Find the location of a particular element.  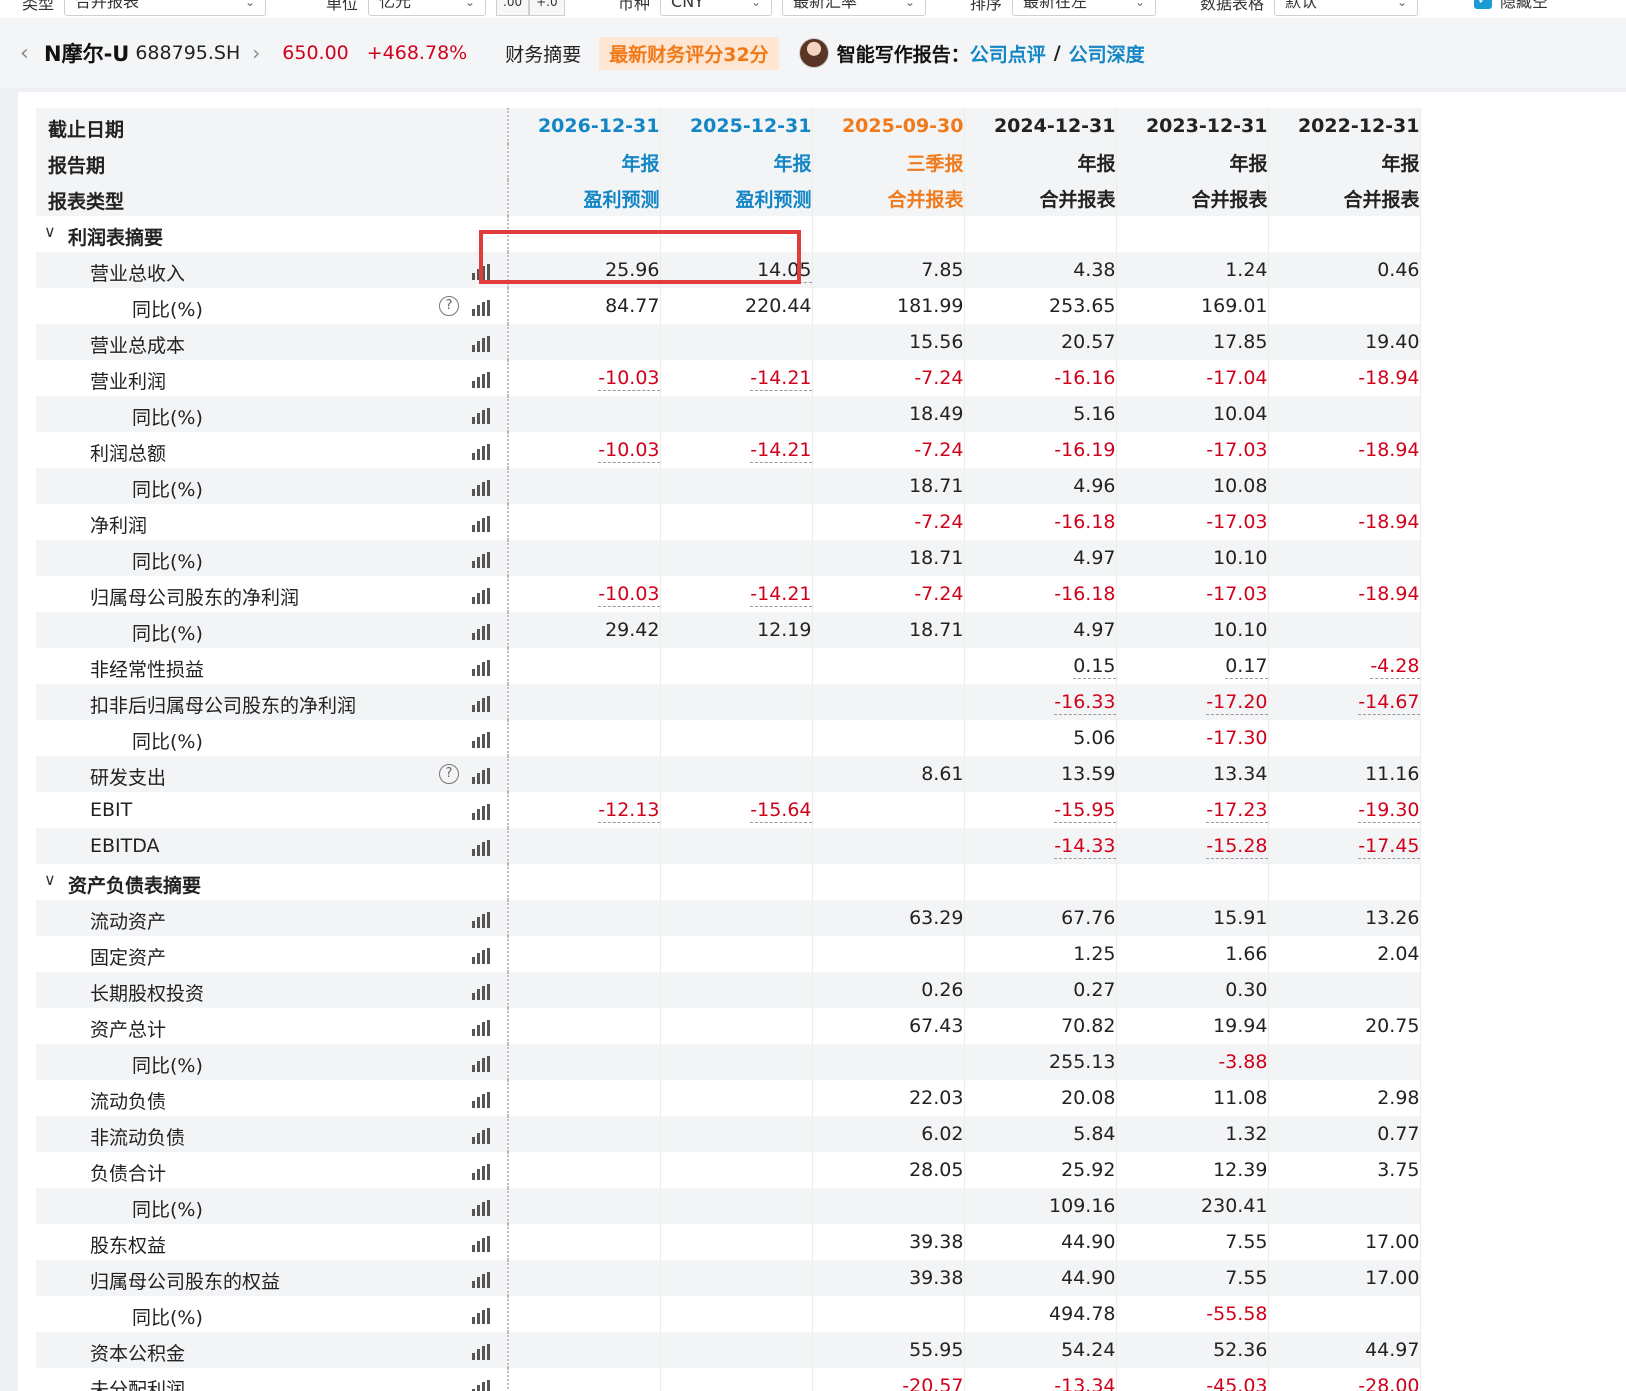

row-label: 流动资产 is located at coordinates (128, 922).